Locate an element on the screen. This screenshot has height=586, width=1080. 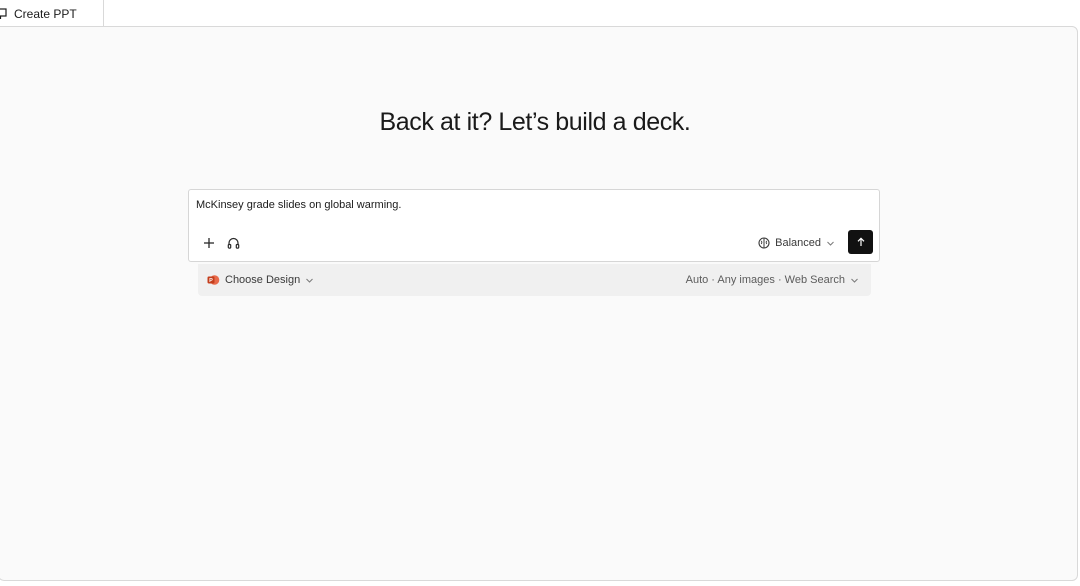
page-title: Back at it? Let’s build a deck. is located at coordinates (535, 122).